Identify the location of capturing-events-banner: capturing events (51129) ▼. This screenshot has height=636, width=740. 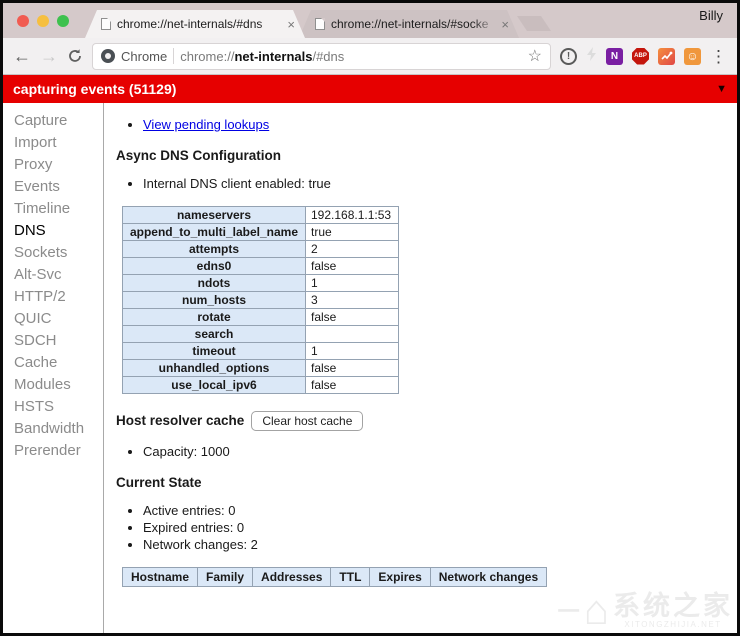
(370, 89).